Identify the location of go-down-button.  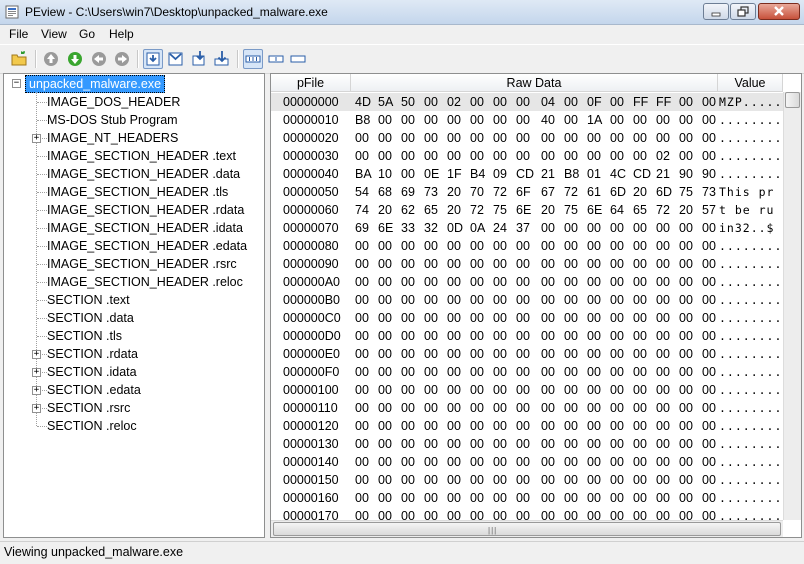
(75, 59).